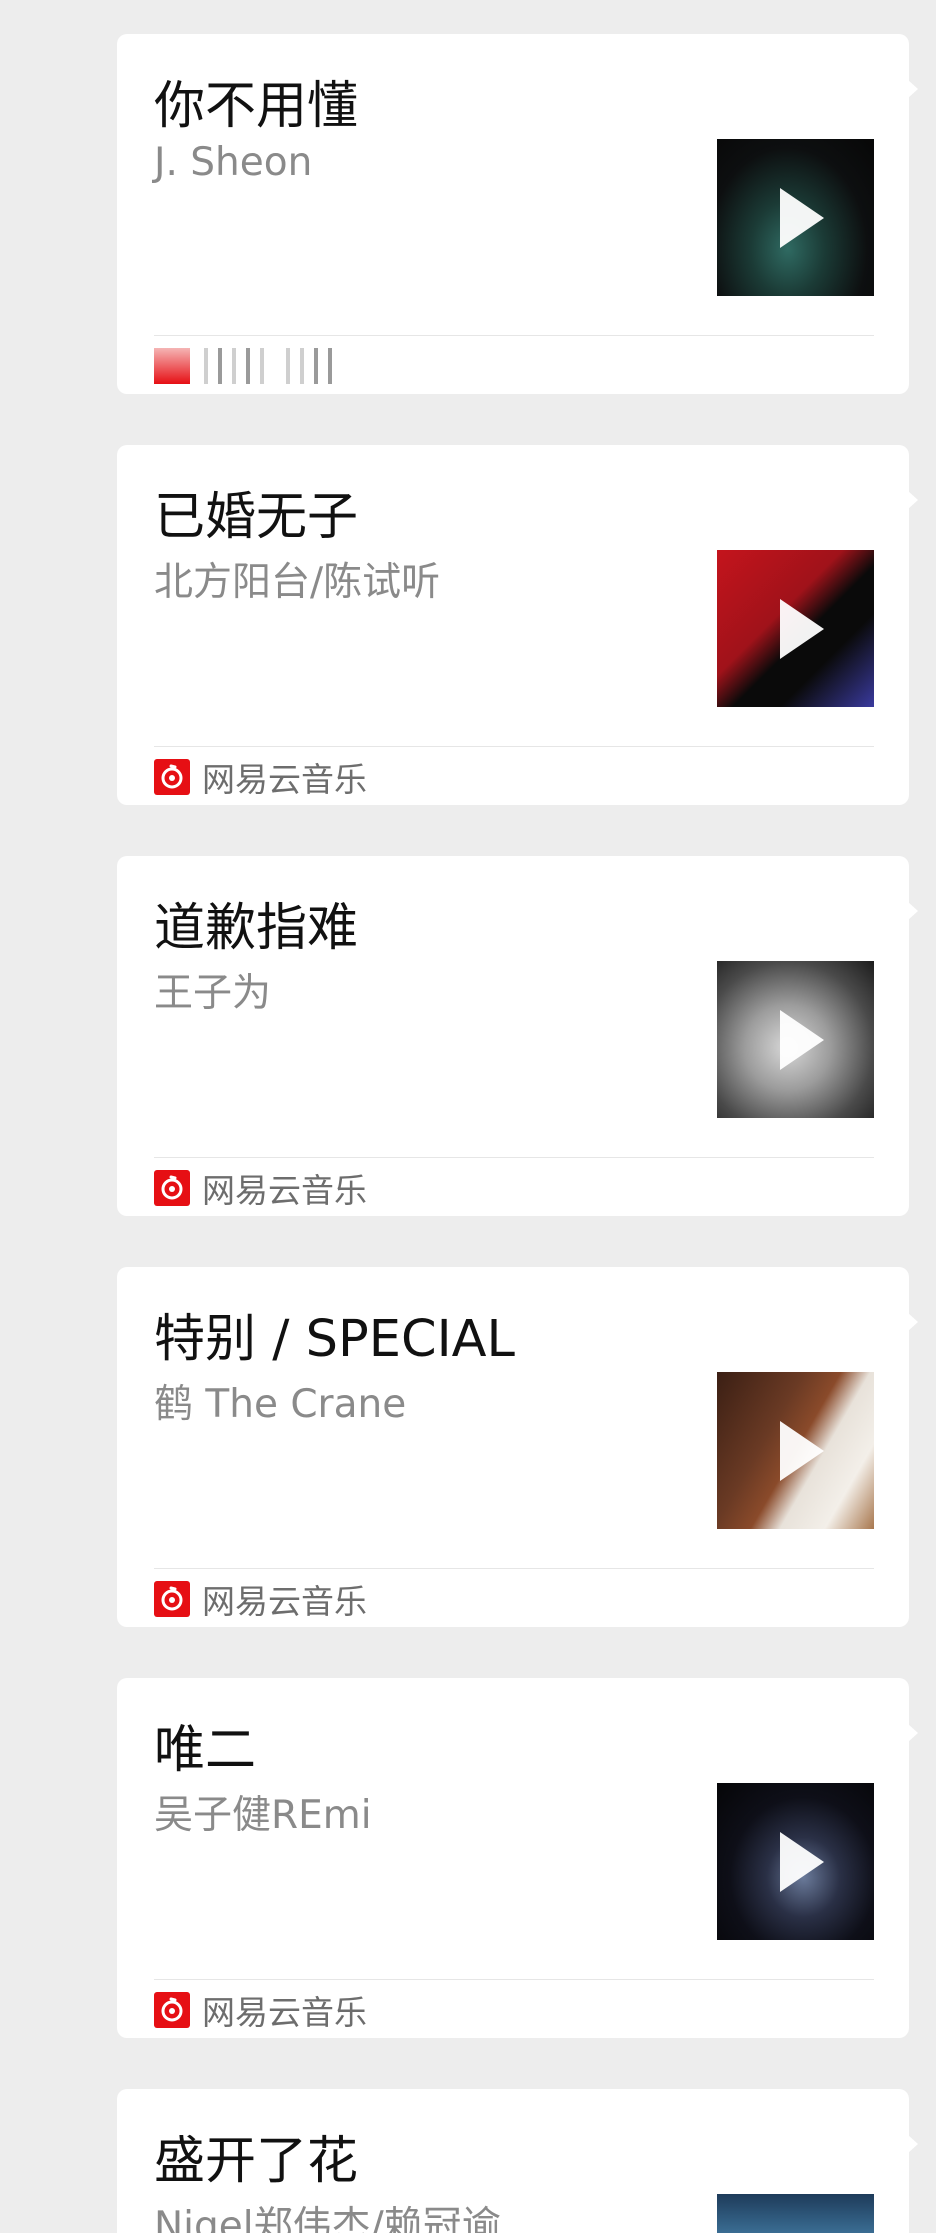 This screenshot has height=2233, width=936. Describe the element at coordinates (517, 1036) in the screenshot. I see `music-card: 道歉指难 王子为 网易云音乐` at that location.